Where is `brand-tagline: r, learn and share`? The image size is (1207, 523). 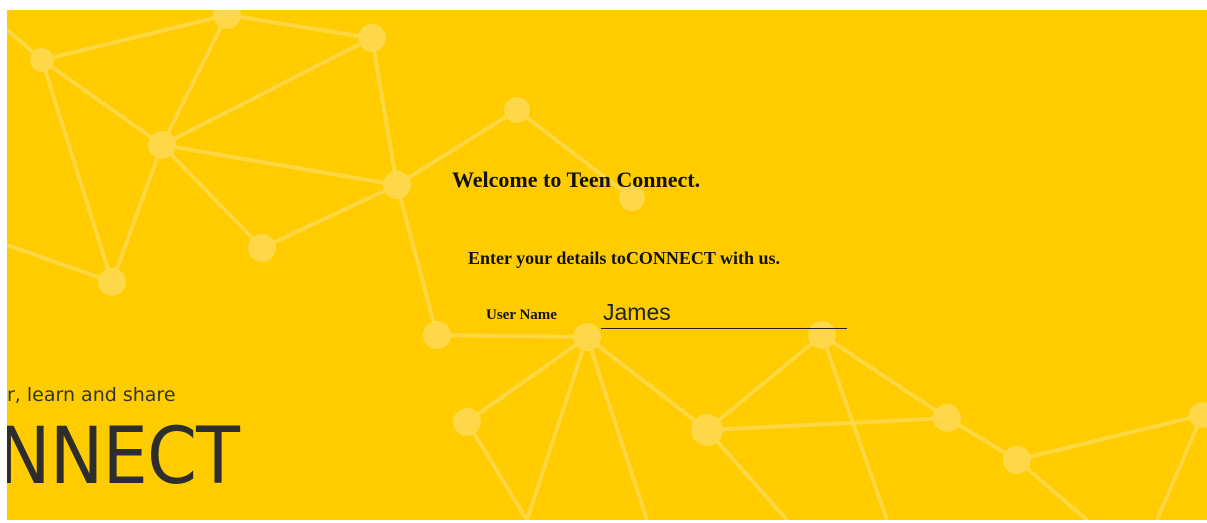
brand-tagline: r, learn and share is located at coordinates (91, 395).